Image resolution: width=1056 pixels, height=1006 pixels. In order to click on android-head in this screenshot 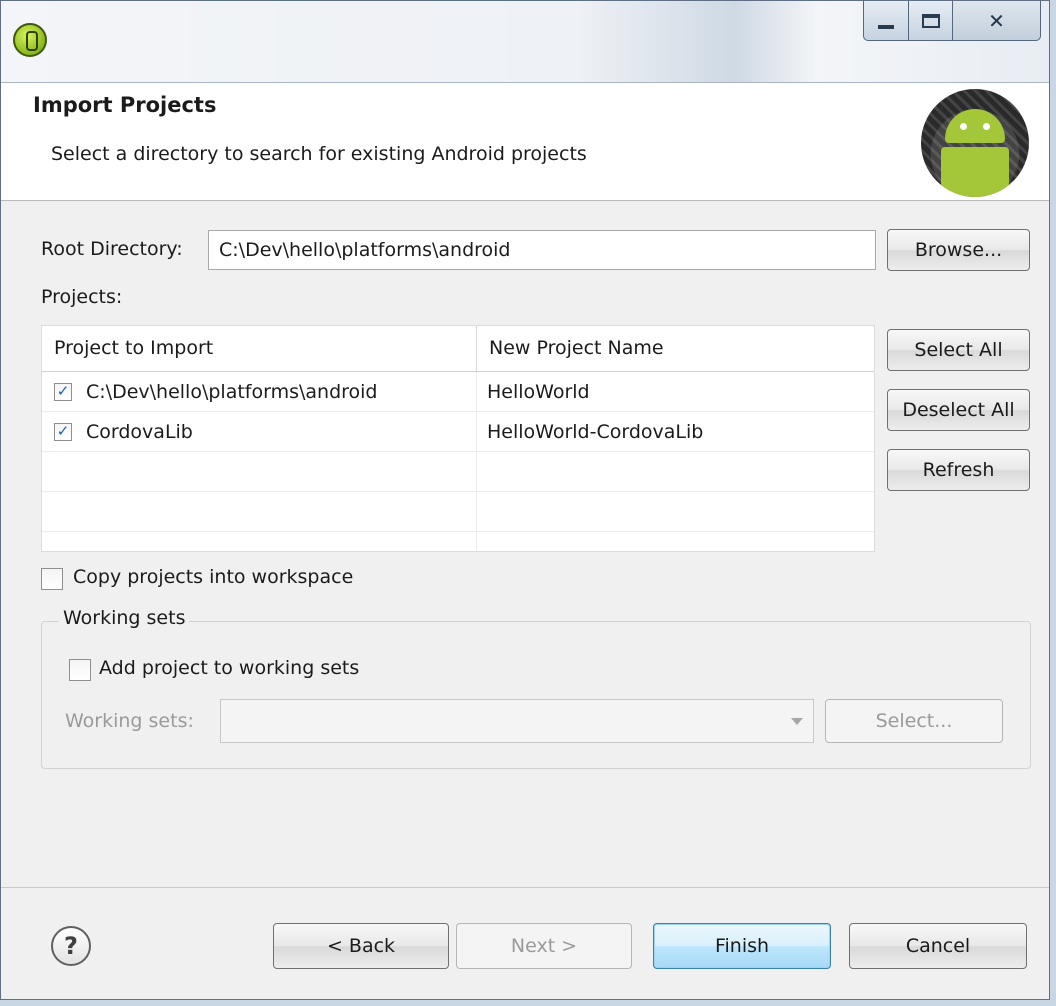, I will do `click(975, 126)`.